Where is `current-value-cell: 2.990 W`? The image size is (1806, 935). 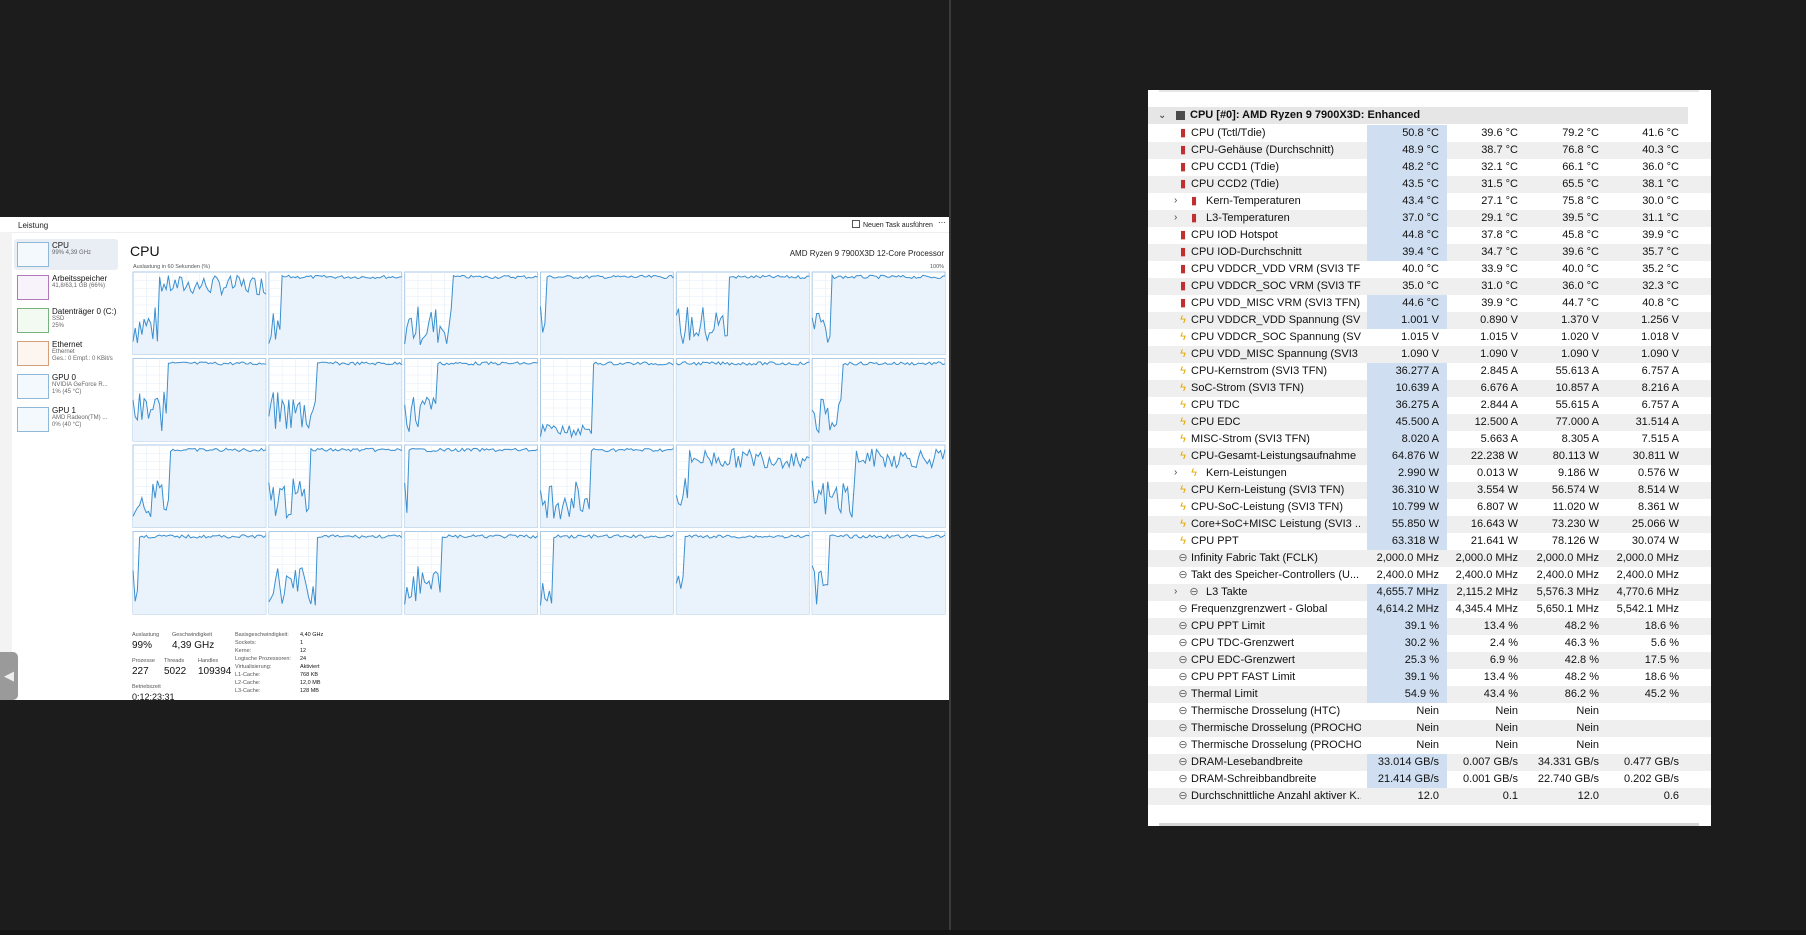 current-value-cell: 2.990 W is located at coordinates (1407, 473).